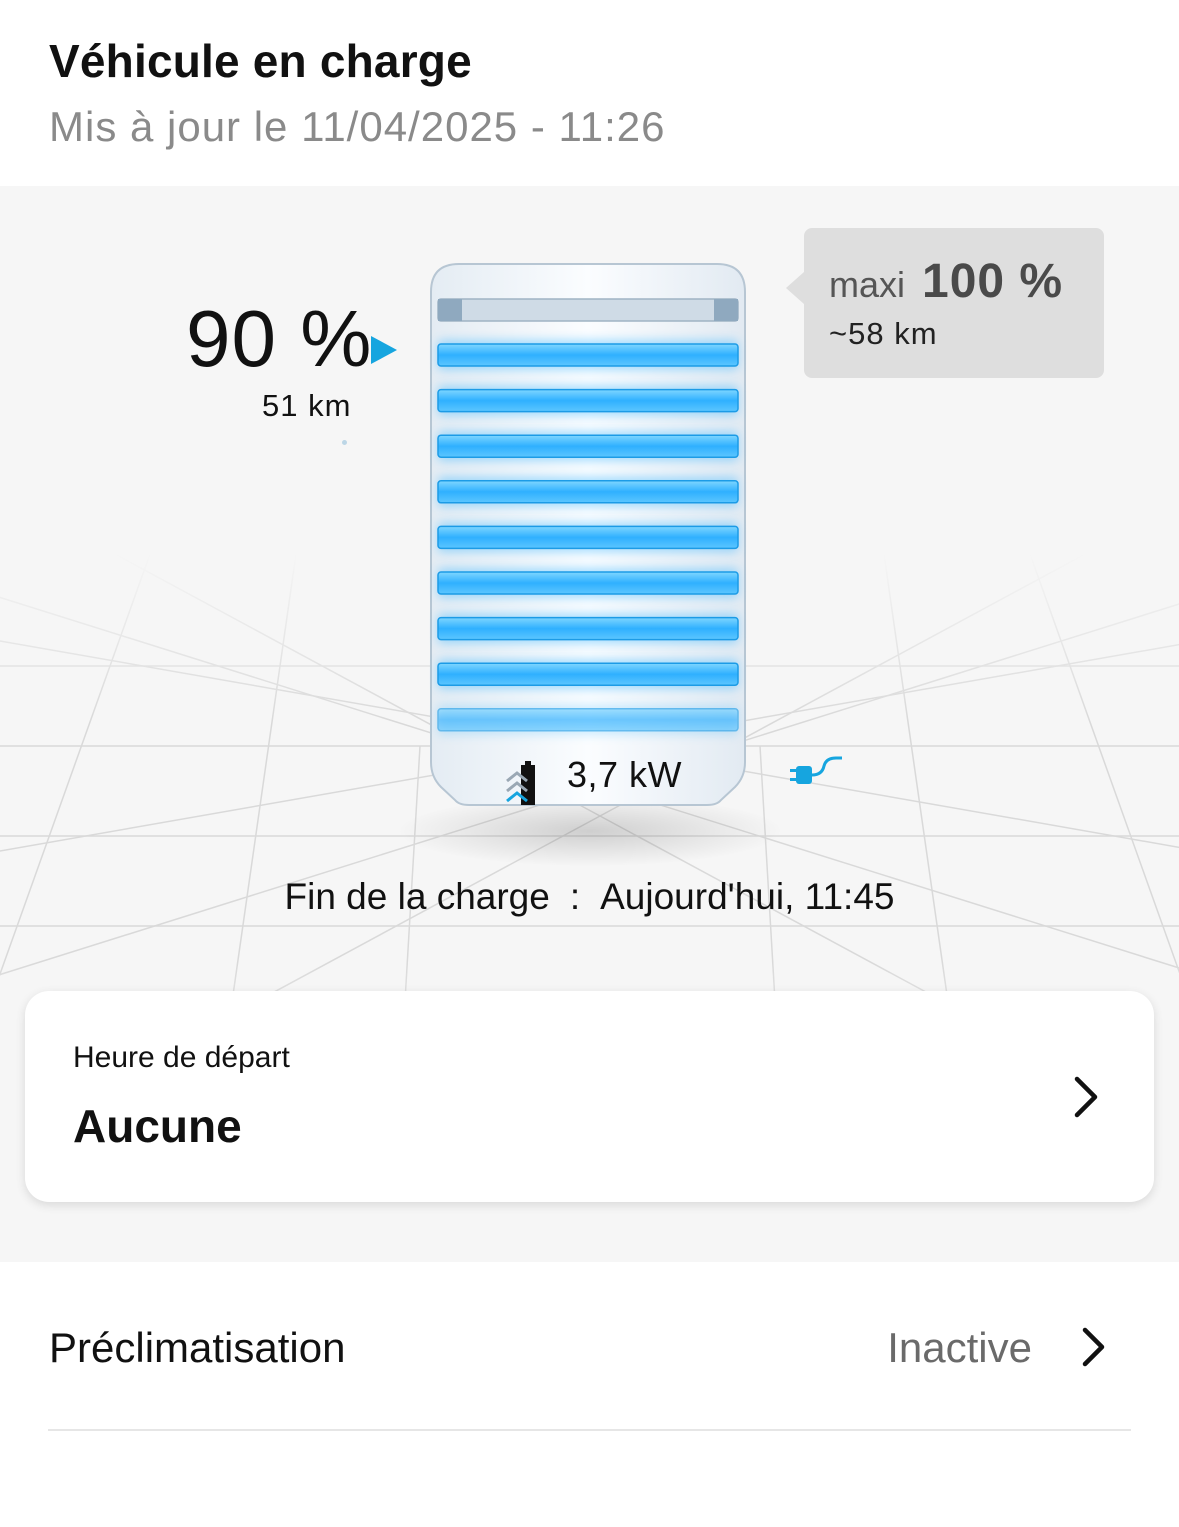 The image size is (1179, 1527). What do you see at coordinates (883, 333) in the screenshot?
I see `max-range: ~58 km` at bounding box center [883, 333].